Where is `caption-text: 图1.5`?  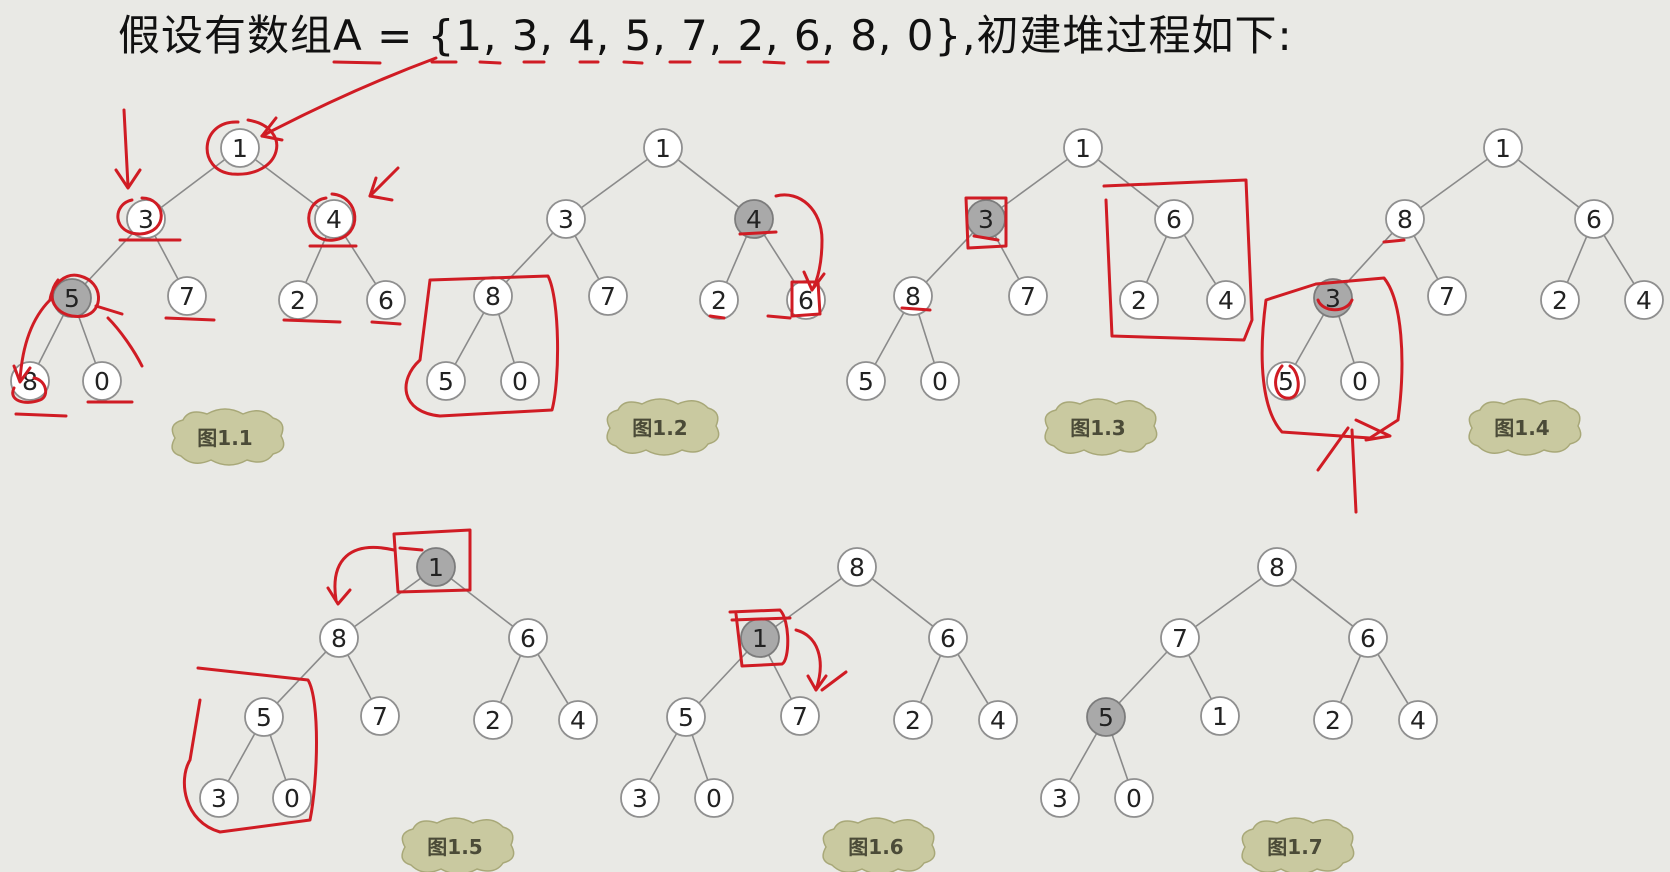
caption-text: 图1.5 is located at coordinates (454, 847).